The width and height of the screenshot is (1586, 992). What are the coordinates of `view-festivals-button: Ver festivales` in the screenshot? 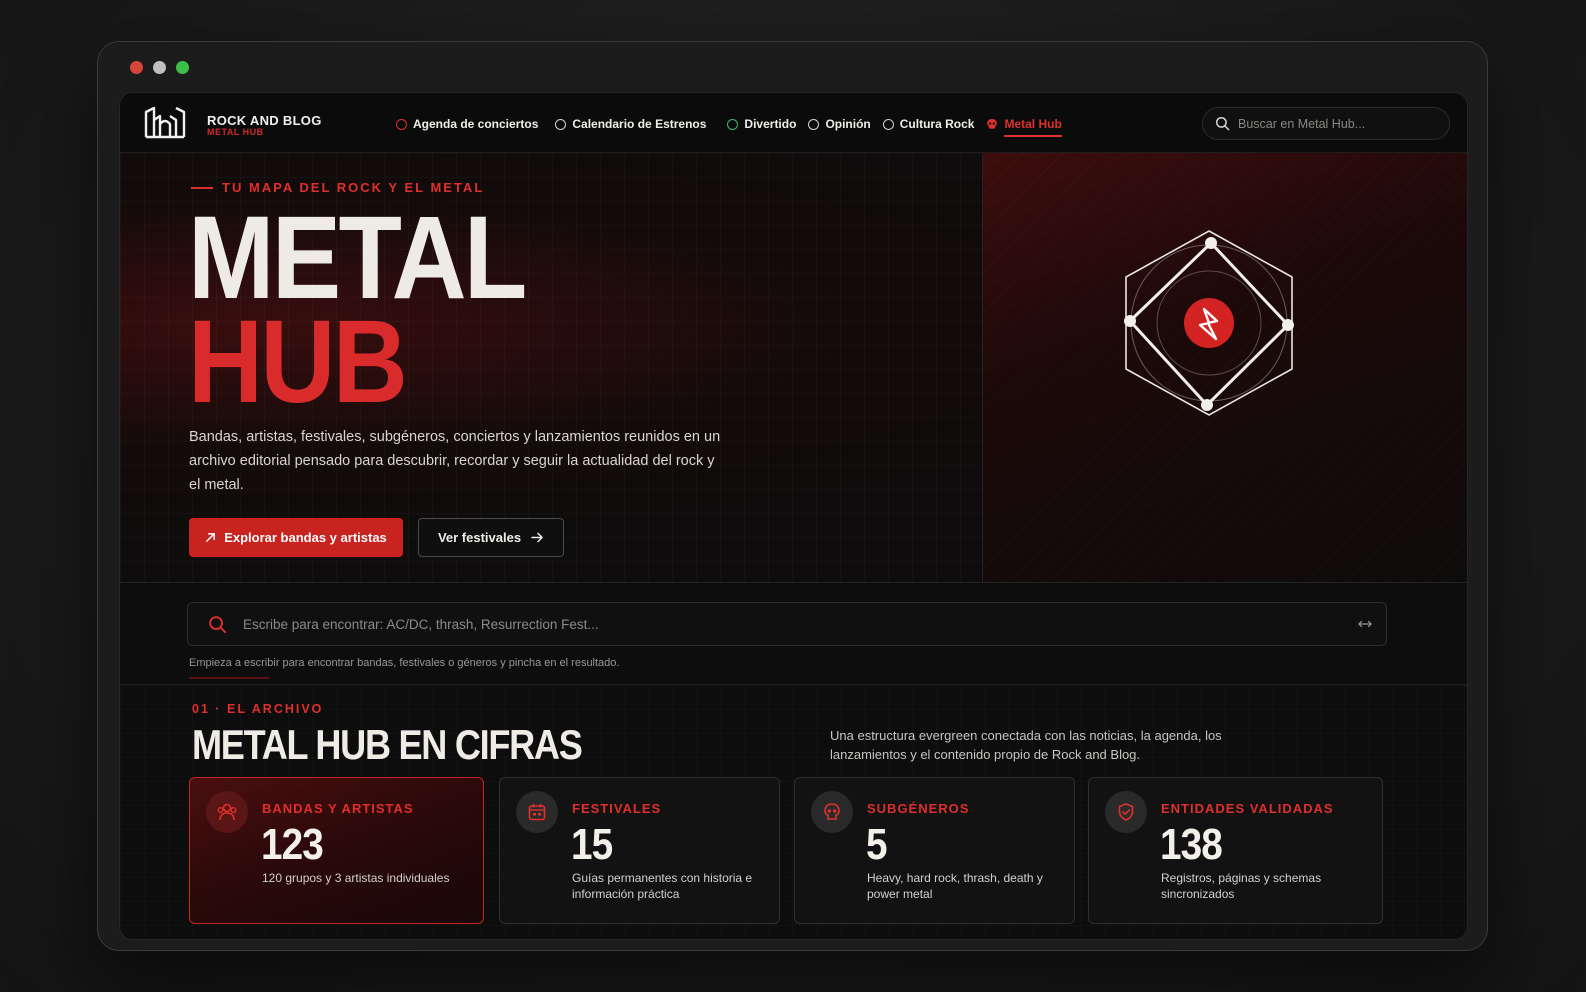 It's located at (491, 537).